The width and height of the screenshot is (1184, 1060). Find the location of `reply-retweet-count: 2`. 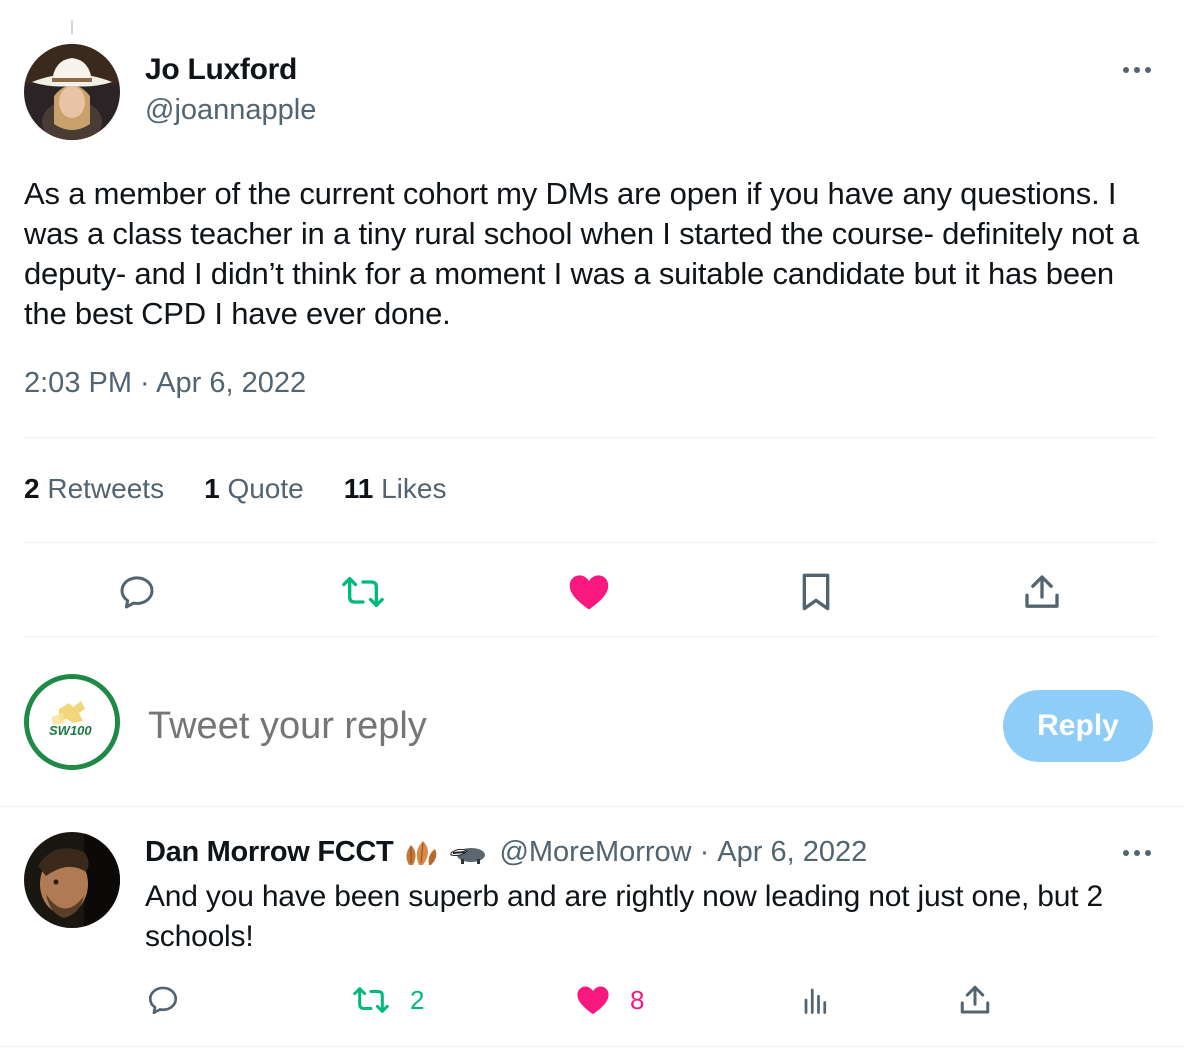

reply-retweet-count: 2 is located at coordinates (417, 999).